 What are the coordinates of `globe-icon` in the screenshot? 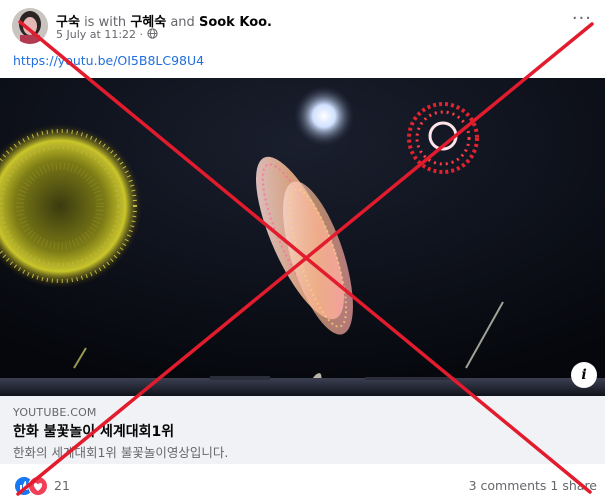 It's located at (152, 33).